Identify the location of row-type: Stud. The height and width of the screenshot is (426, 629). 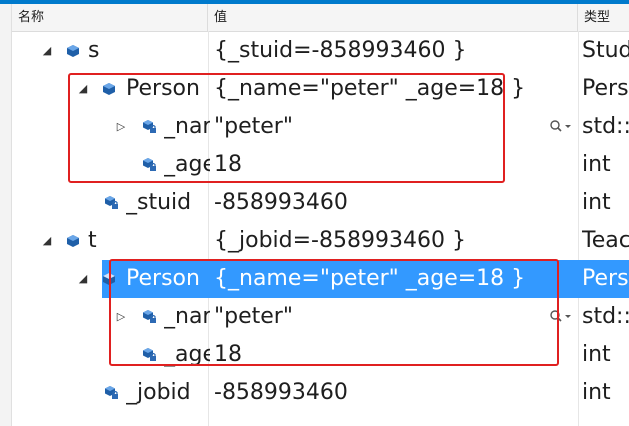
(605, 50).